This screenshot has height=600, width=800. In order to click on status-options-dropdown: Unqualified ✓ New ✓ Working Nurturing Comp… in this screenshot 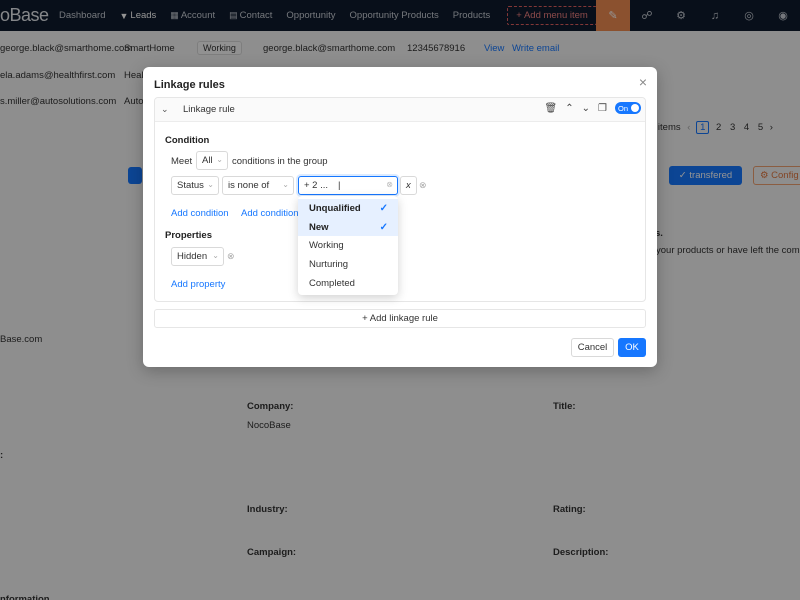, I will do `click(348, 245)`.